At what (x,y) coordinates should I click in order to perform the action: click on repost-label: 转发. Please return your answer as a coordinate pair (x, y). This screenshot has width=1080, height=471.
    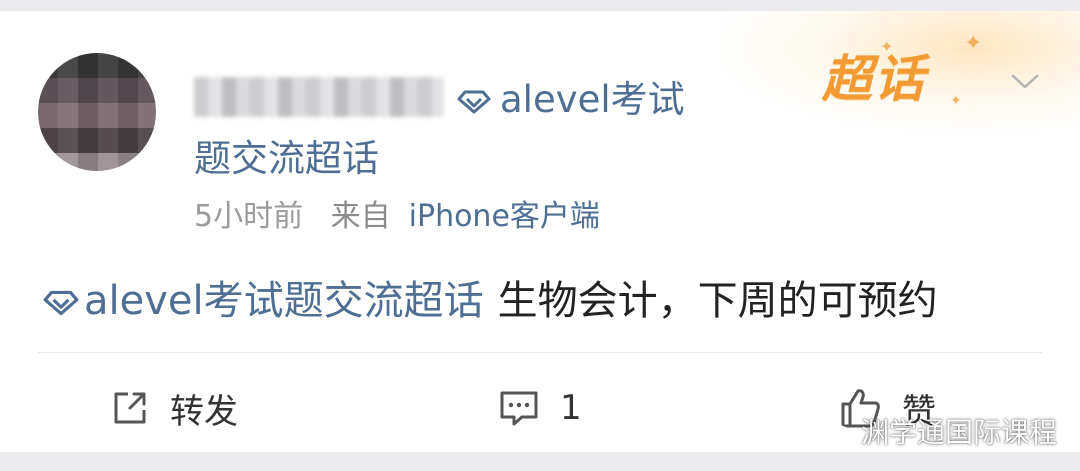
    Looking at the image, I should click on (204, 411).